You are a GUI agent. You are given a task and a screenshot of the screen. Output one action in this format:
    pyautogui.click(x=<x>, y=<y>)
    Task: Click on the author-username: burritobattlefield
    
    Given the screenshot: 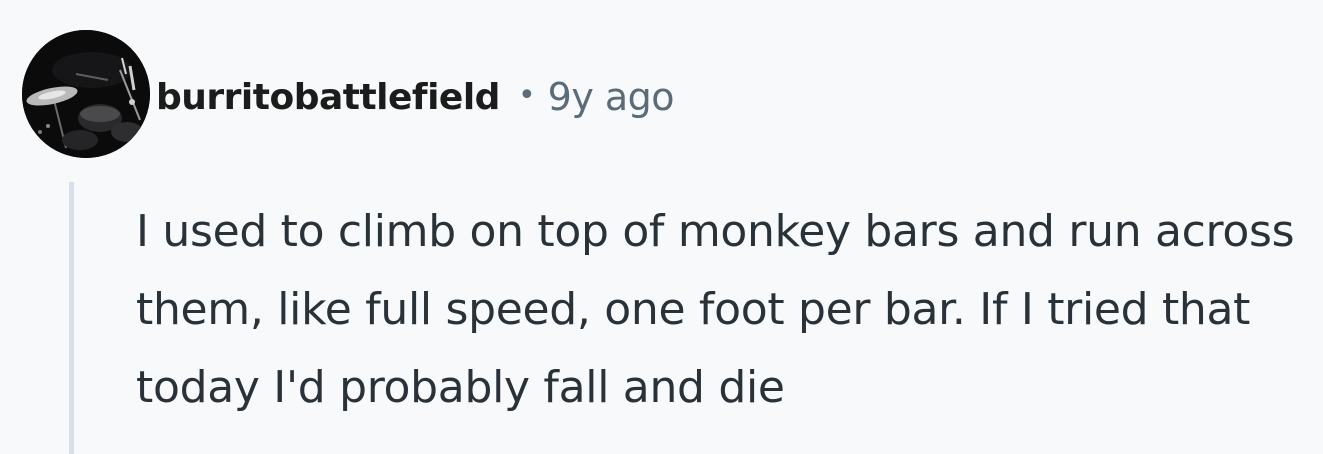 What is the action you would take?
    pyautogui.click(x=328, y=97)
    